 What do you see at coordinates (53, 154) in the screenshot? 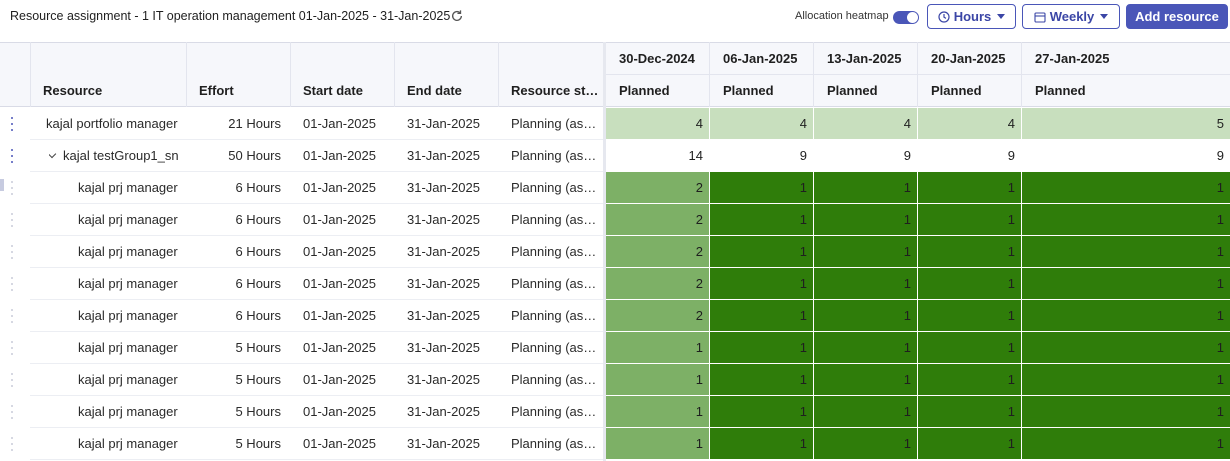
I see `chevron-down-icon` at bounding box center [53, 154].